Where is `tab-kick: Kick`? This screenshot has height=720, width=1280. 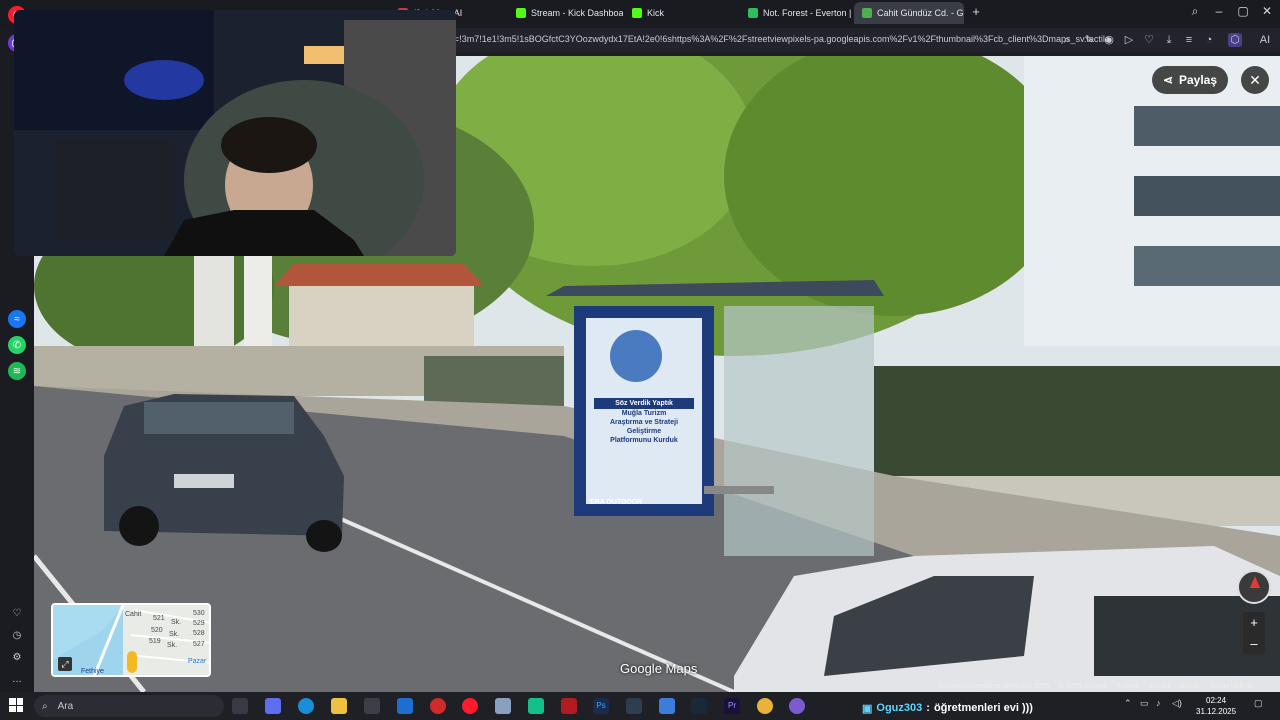
tab-kick: Kick is located at coordinates (681, 13).